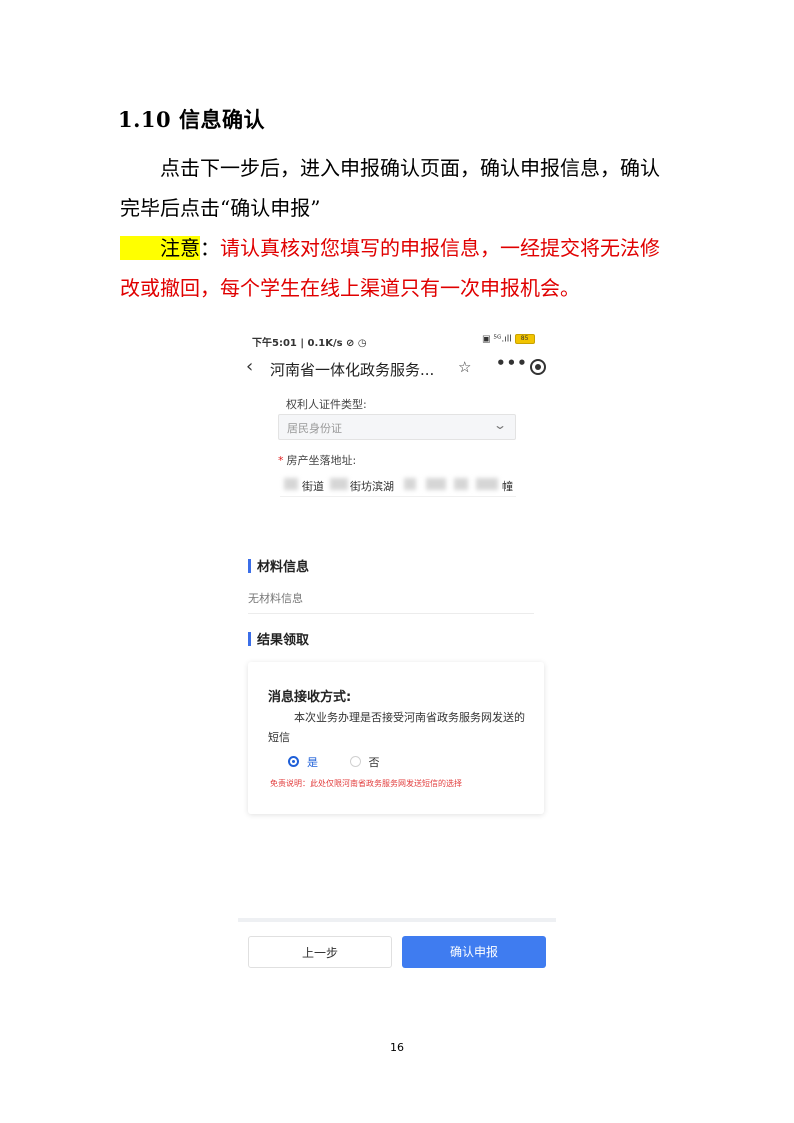 The width and height of the screenshot is (794, 1123). What do you see at coordinates (397, 920) in the screenshot?
I see `footer-divider` at bounding box center [397, 920].